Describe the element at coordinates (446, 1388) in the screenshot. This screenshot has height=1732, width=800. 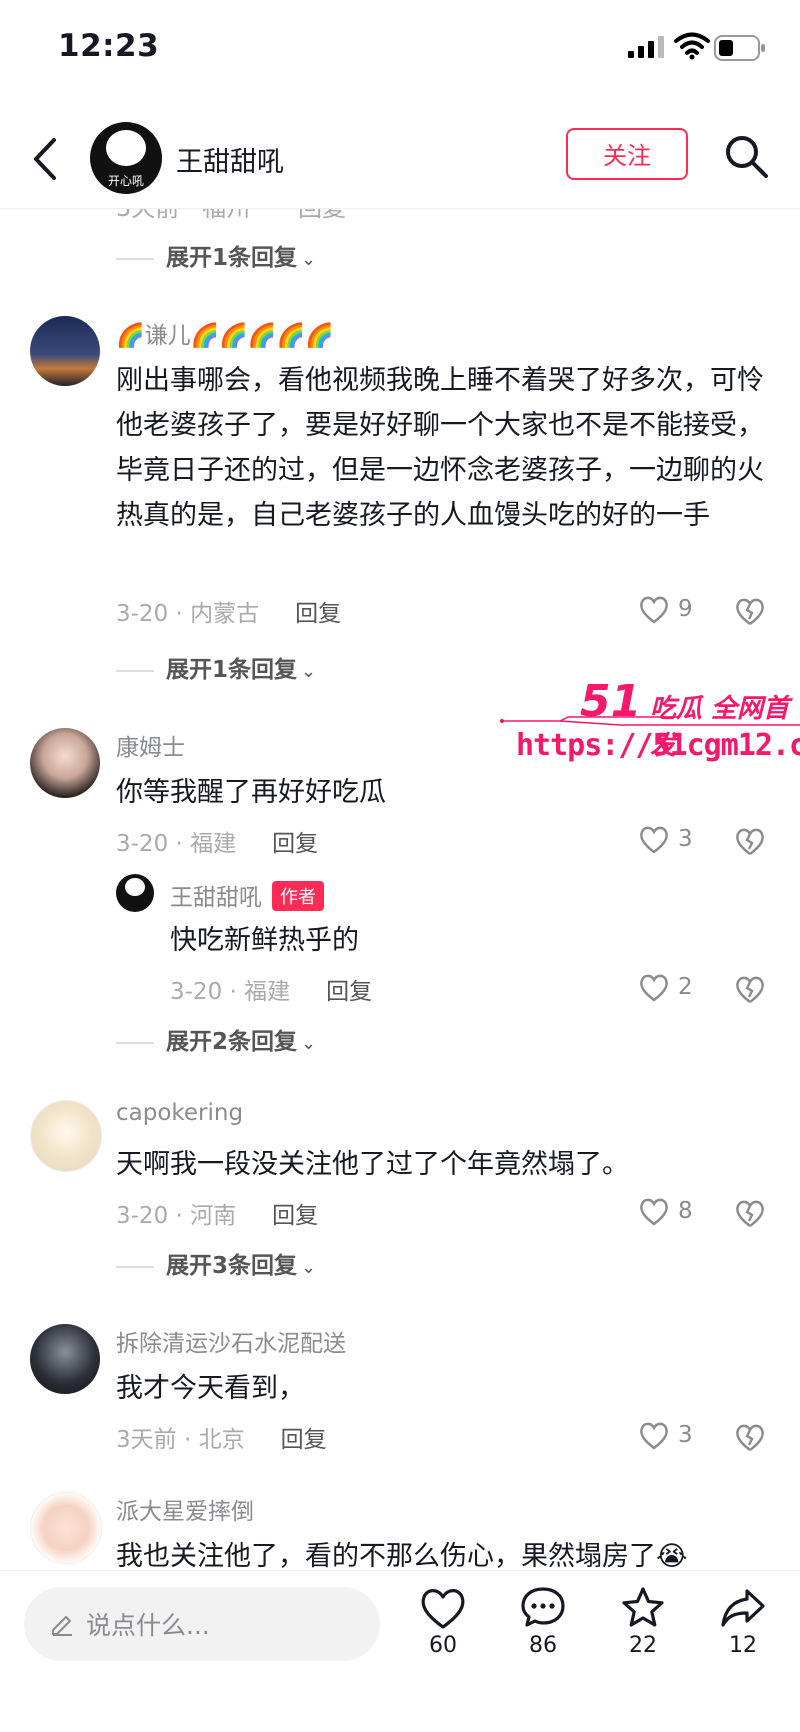
I see `comment-text: 我才今天看到，` at that location.